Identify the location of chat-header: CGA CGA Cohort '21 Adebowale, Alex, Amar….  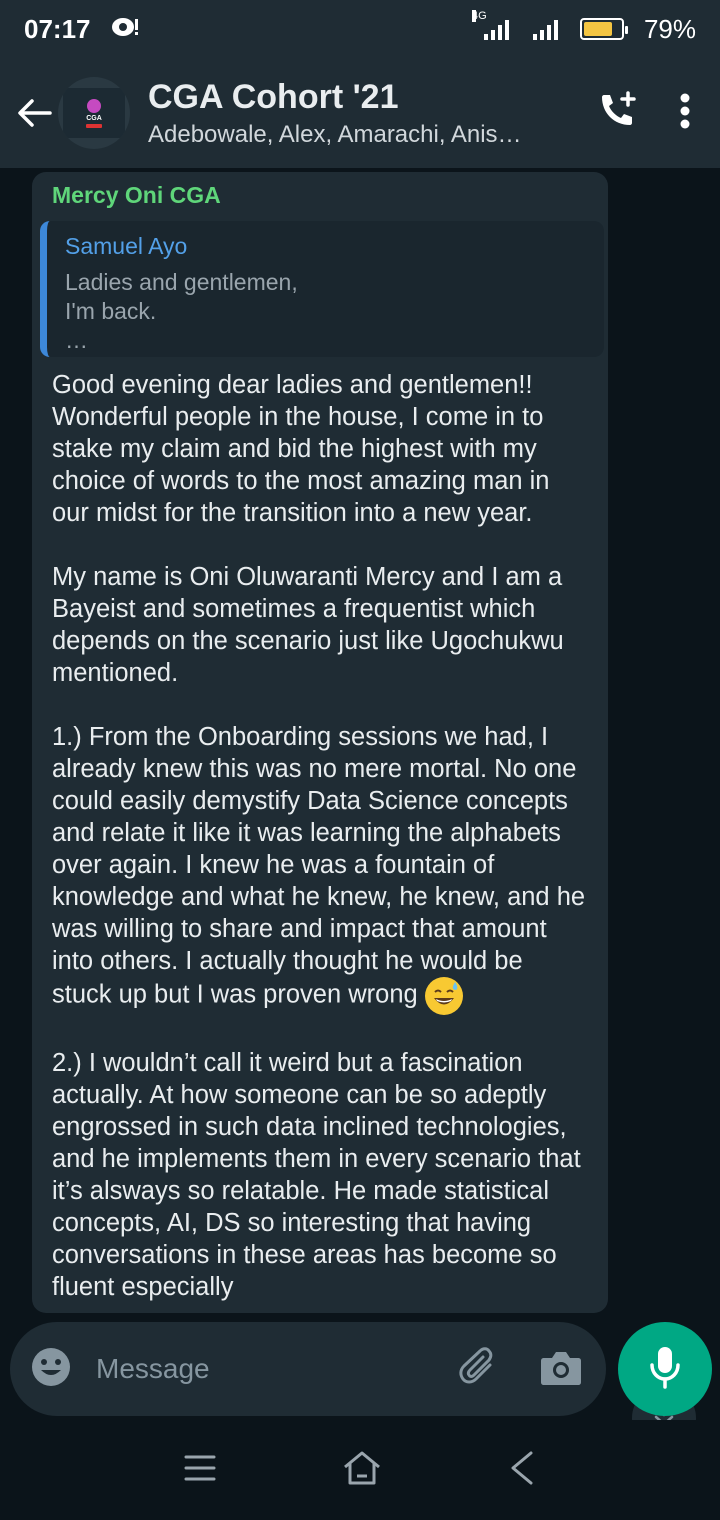
(360, 113).